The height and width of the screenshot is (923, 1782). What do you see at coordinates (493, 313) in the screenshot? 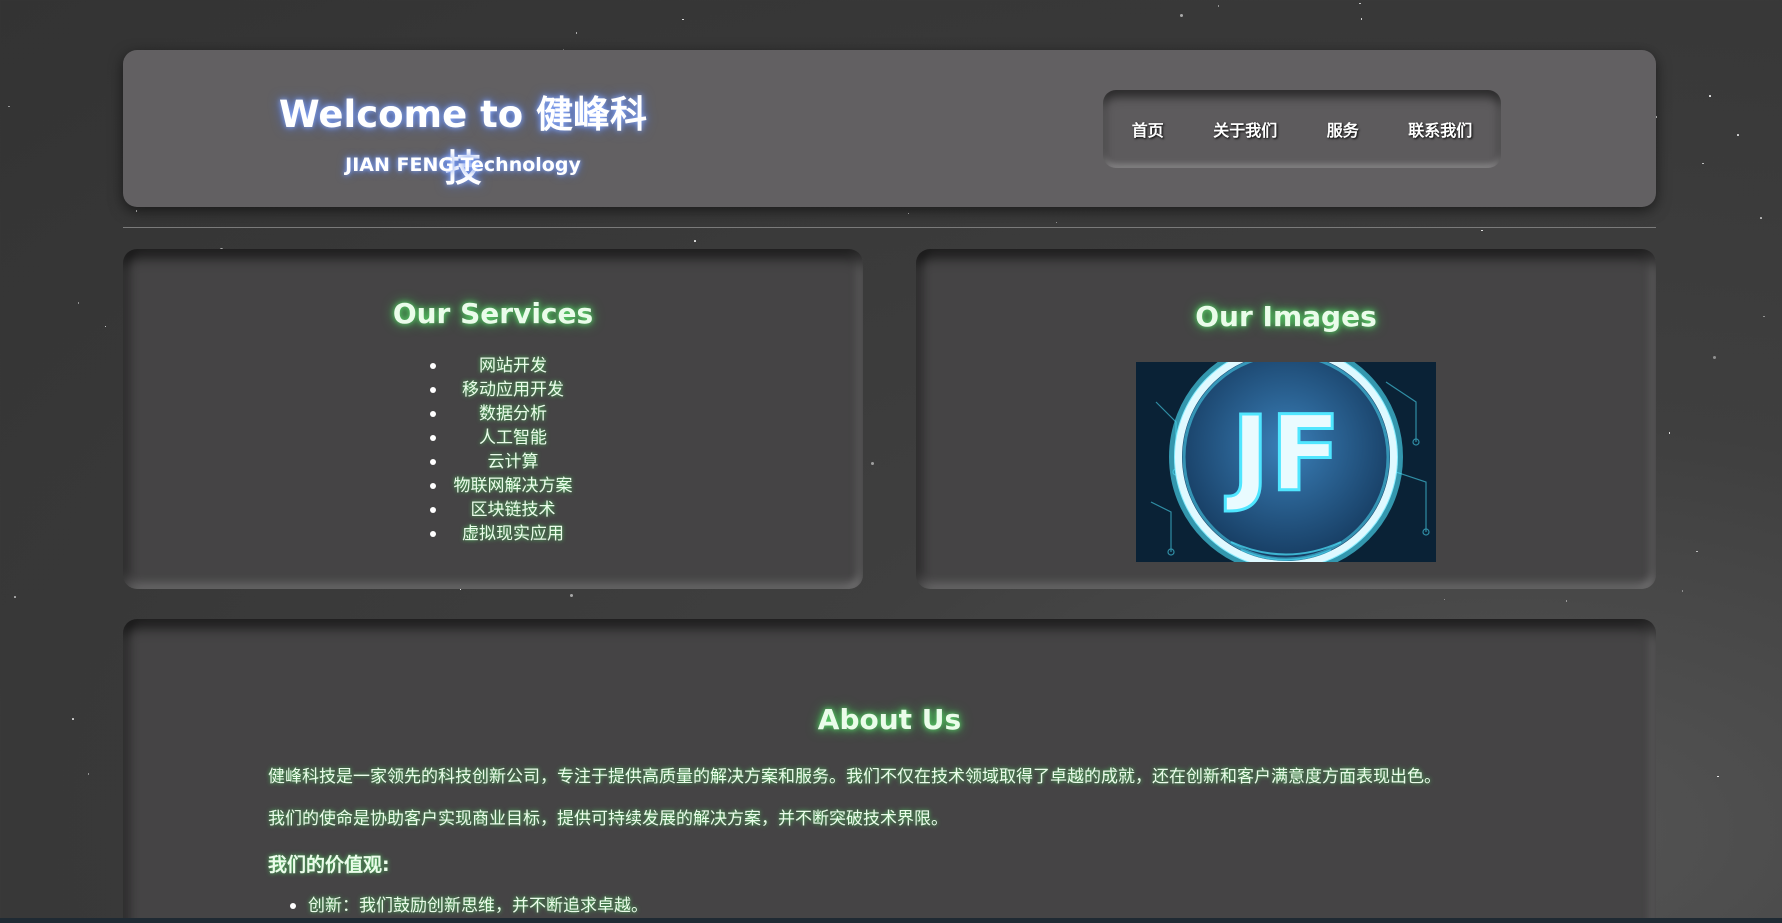
I see `services-heading: Our Services` at bounding box center [493, 313].